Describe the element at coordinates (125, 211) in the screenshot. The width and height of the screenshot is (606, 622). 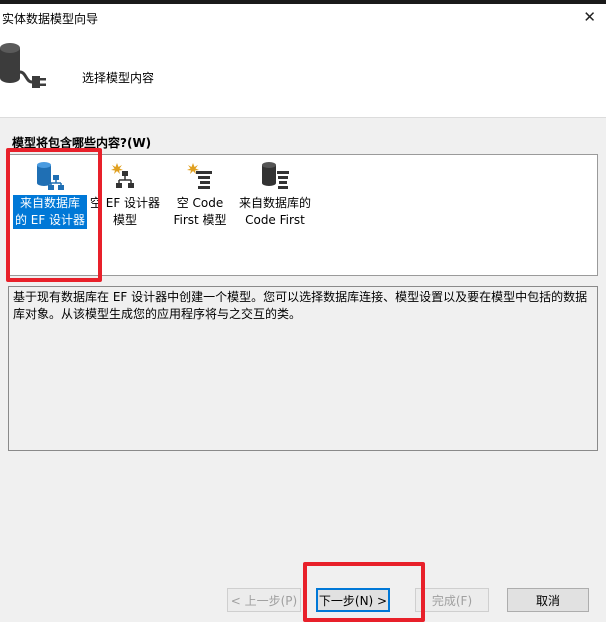
I see `list-item-label: 空 EF 设计器 模型` at that location.